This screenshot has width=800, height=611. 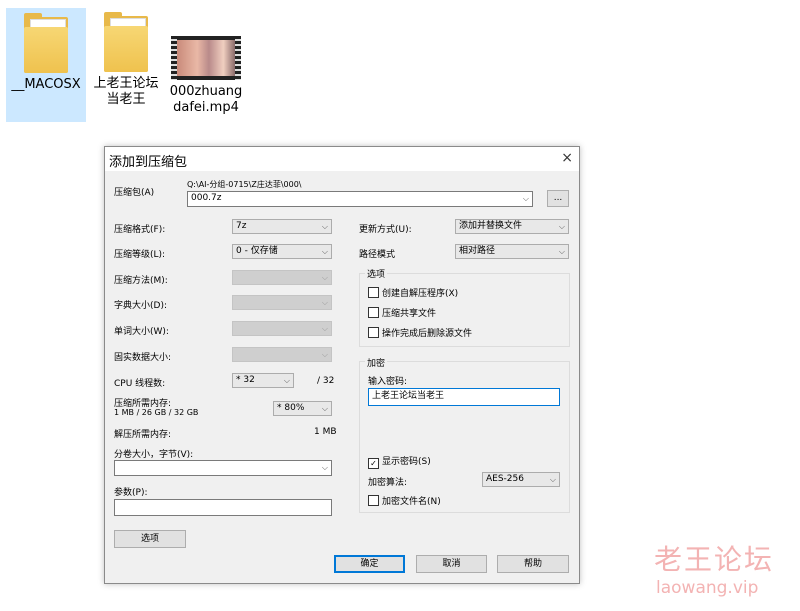 What do you see at coordinates (241, 226) in the screenshot?
I see `format-value: 7z` at bounding box center [241, 226].